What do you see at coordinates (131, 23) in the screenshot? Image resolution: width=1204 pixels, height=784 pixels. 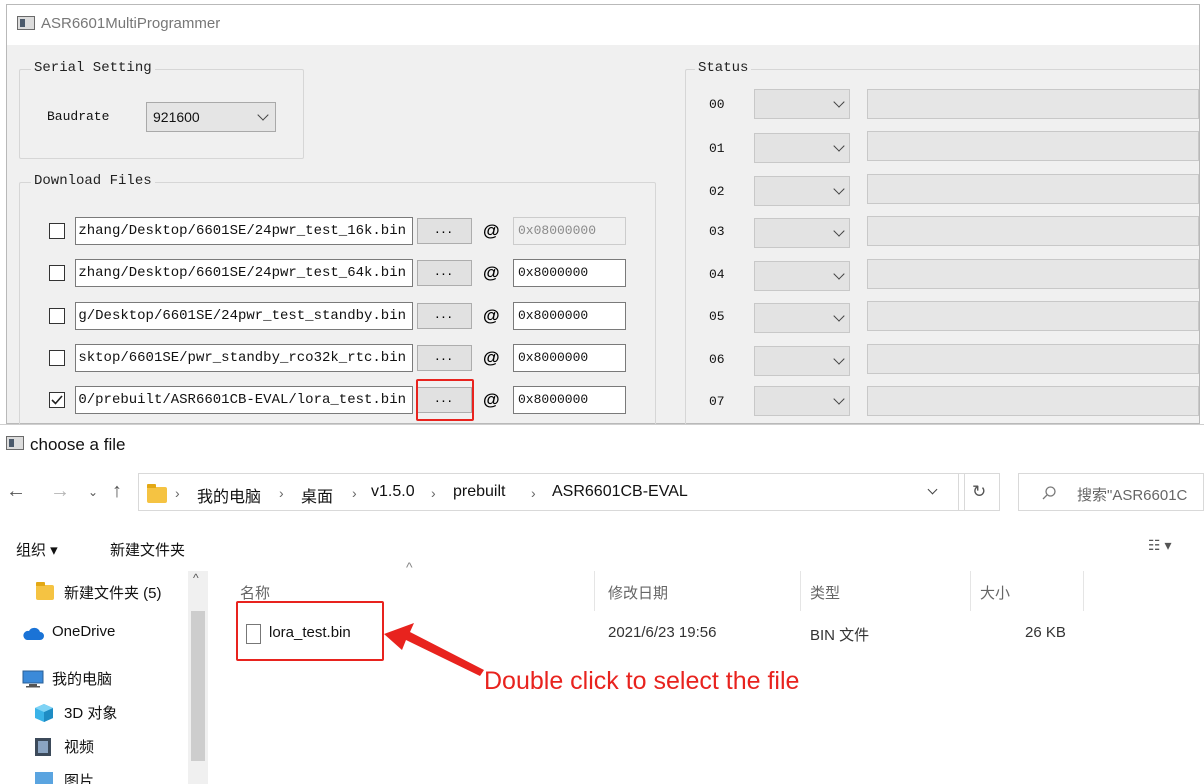 I see `window-title: ASR6601MultiProgrammer` at bounding box center [131, 23].